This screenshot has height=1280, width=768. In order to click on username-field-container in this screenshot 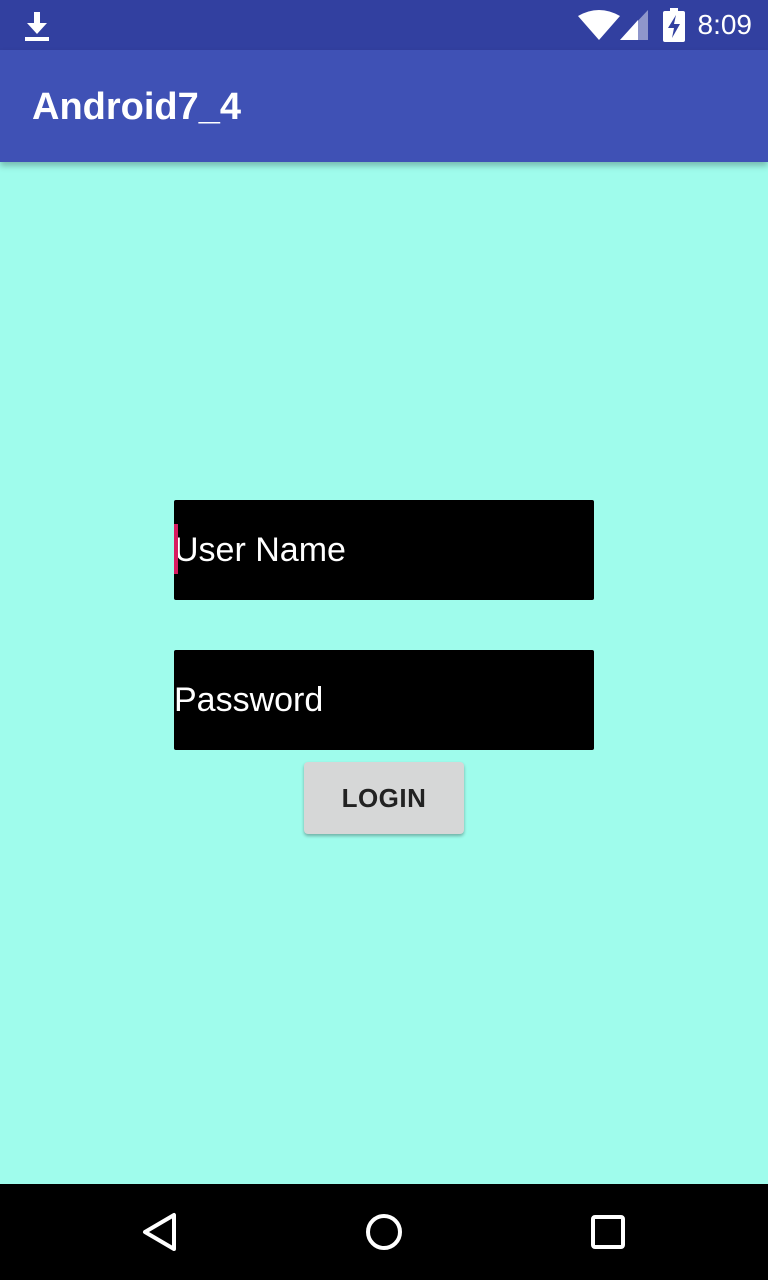, I will do `click(384, 550)`.